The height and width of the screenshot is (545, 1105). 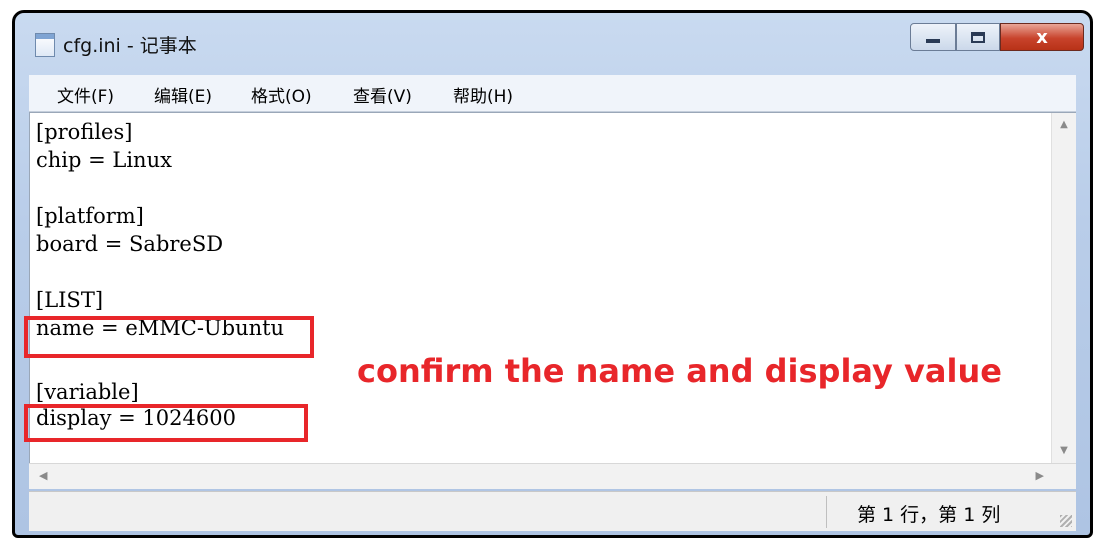 What do you see at coordinates (1063, 288) in the screenshot?
I see `vertical-scrollbar: ▲ ▼` at bounding box center [1063, 288].